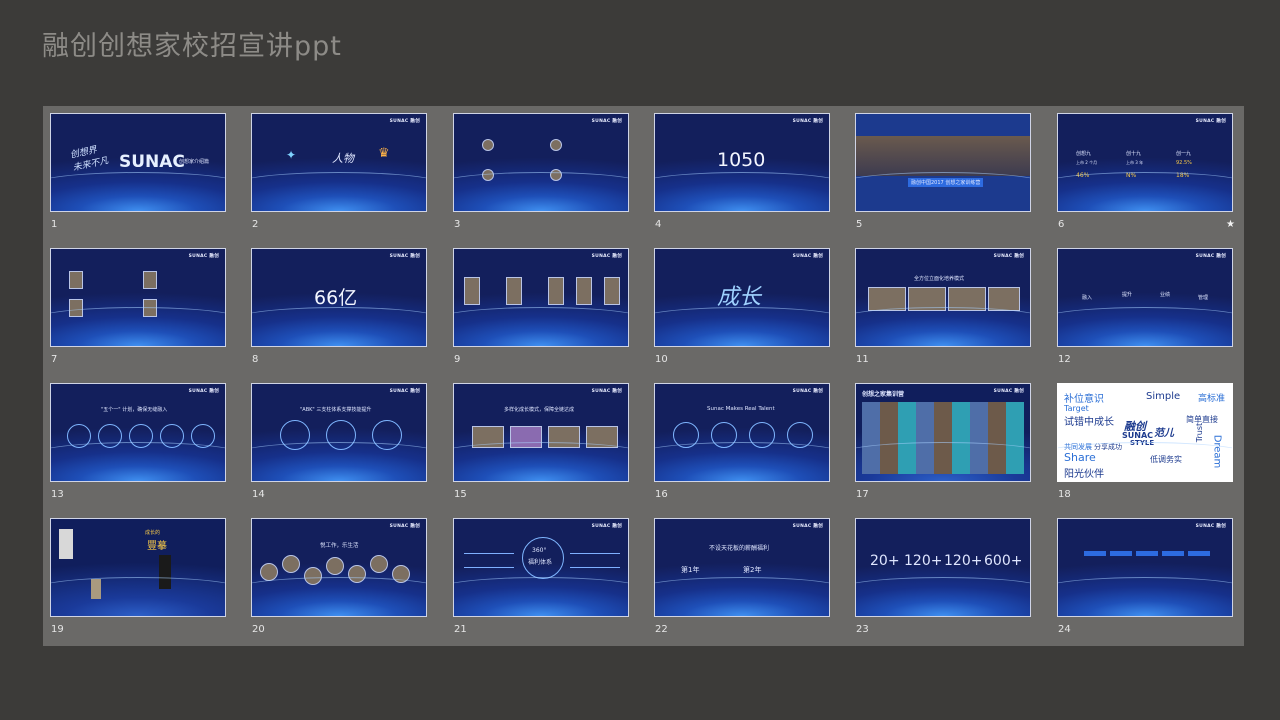 The height and width of the screenshot is (720, 1280). Describe the element at coordinates (556, 175) in the screenshot. I see `avatar` at that location.